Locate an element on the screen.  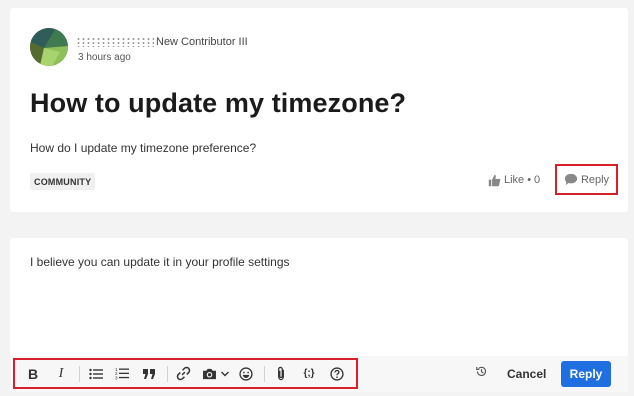
avatar is located at coordinates (49, 47).